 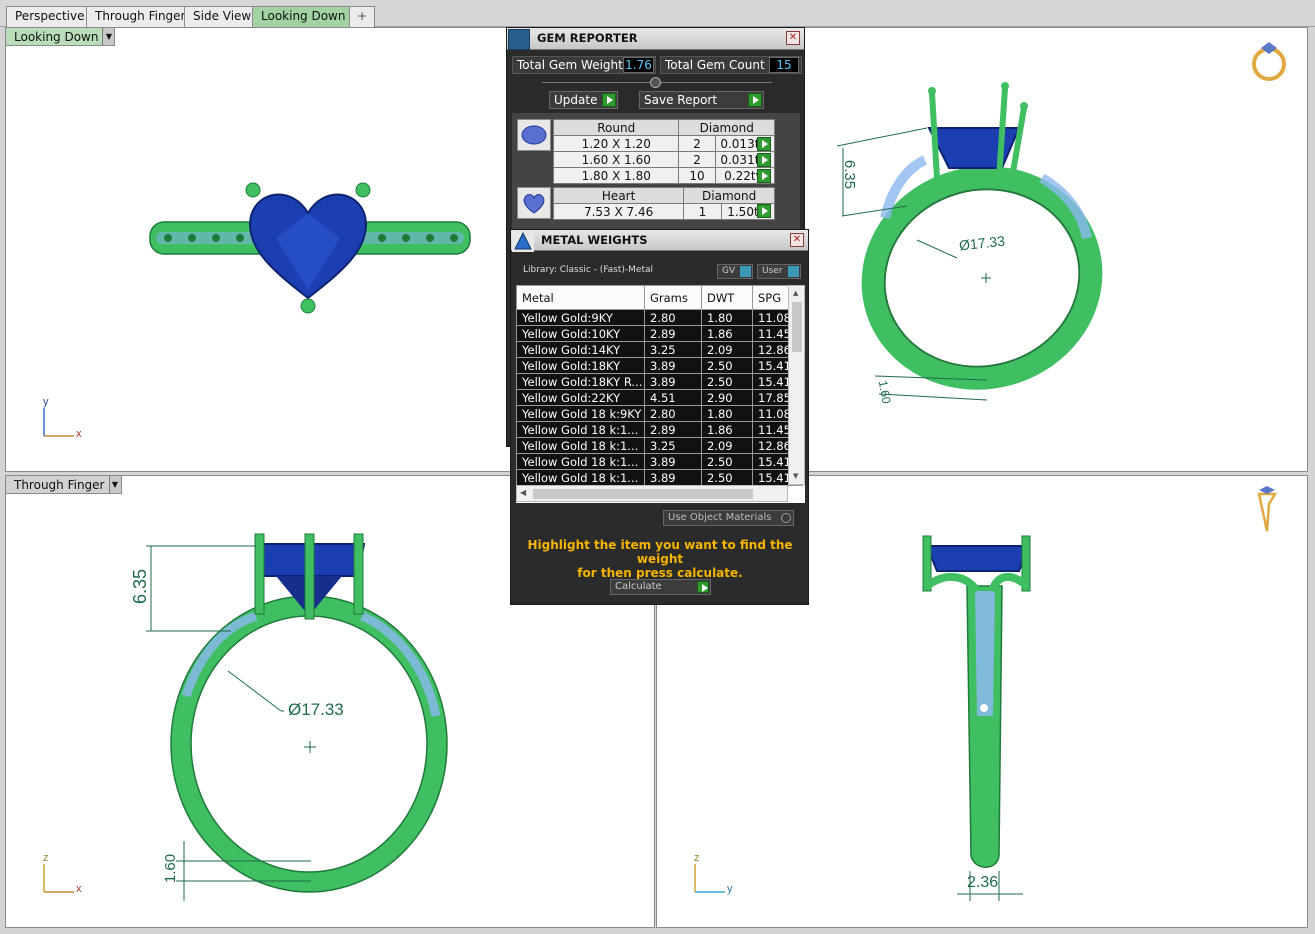 I want to click on table-cell: Yellow Gold:10KY, so click(x=580, y=333).